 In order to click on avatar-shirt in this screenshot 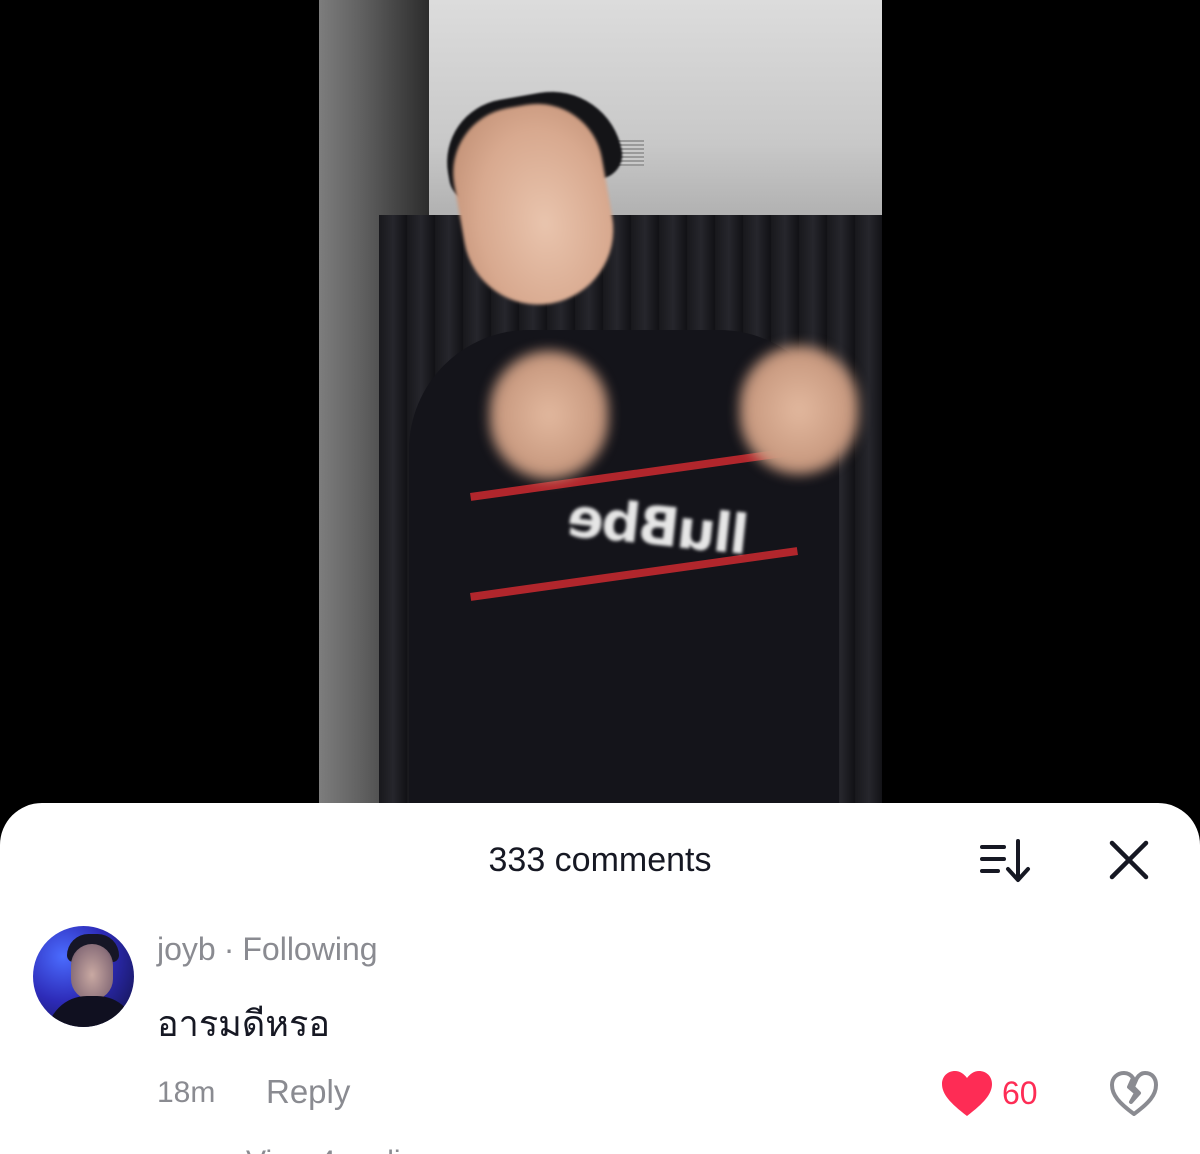, I will do `click(90, 1011)`.